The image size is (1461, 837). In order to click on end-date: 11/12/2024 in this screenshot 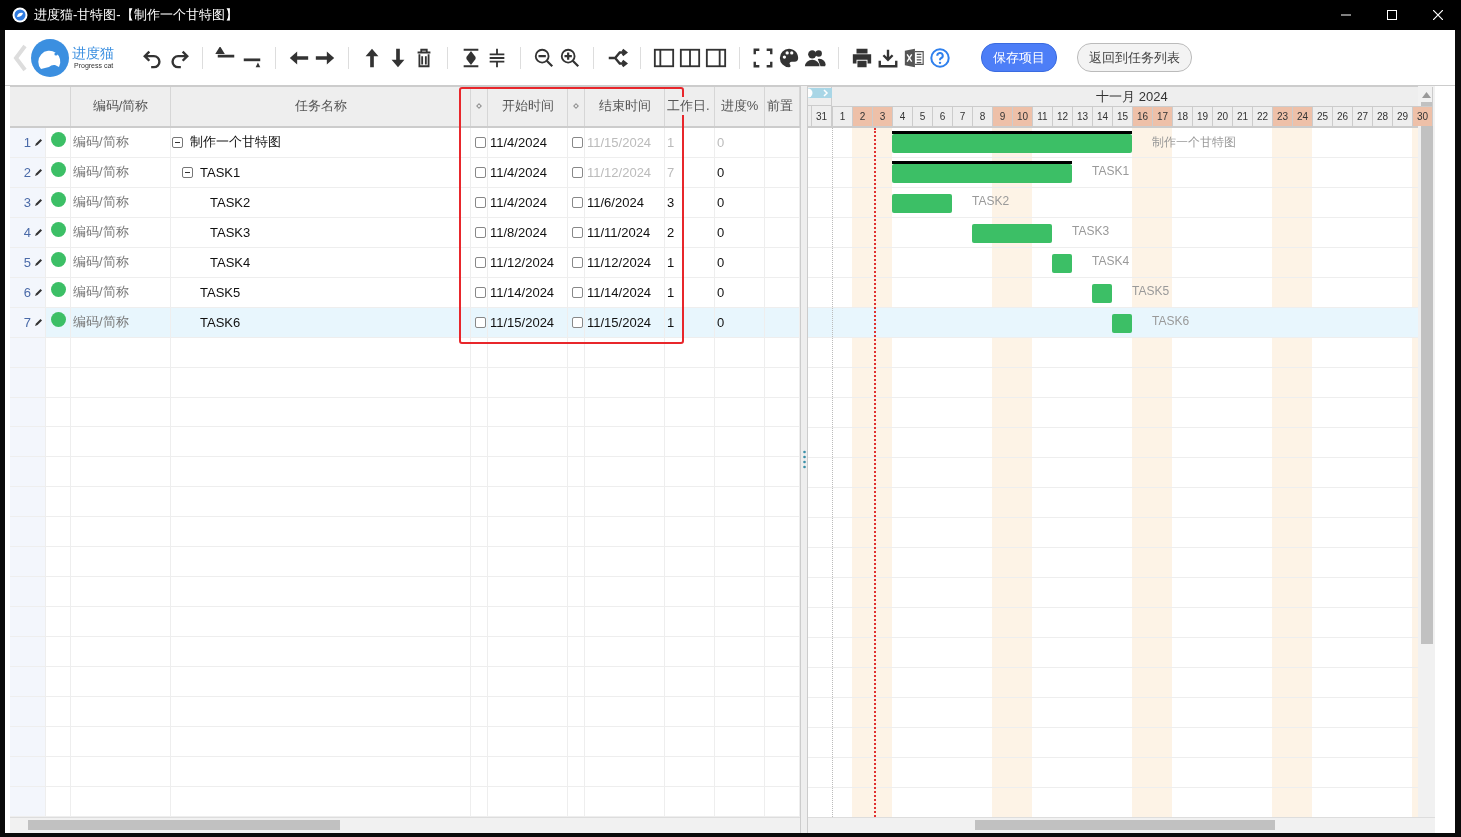, I will do `click(619, 262)`.